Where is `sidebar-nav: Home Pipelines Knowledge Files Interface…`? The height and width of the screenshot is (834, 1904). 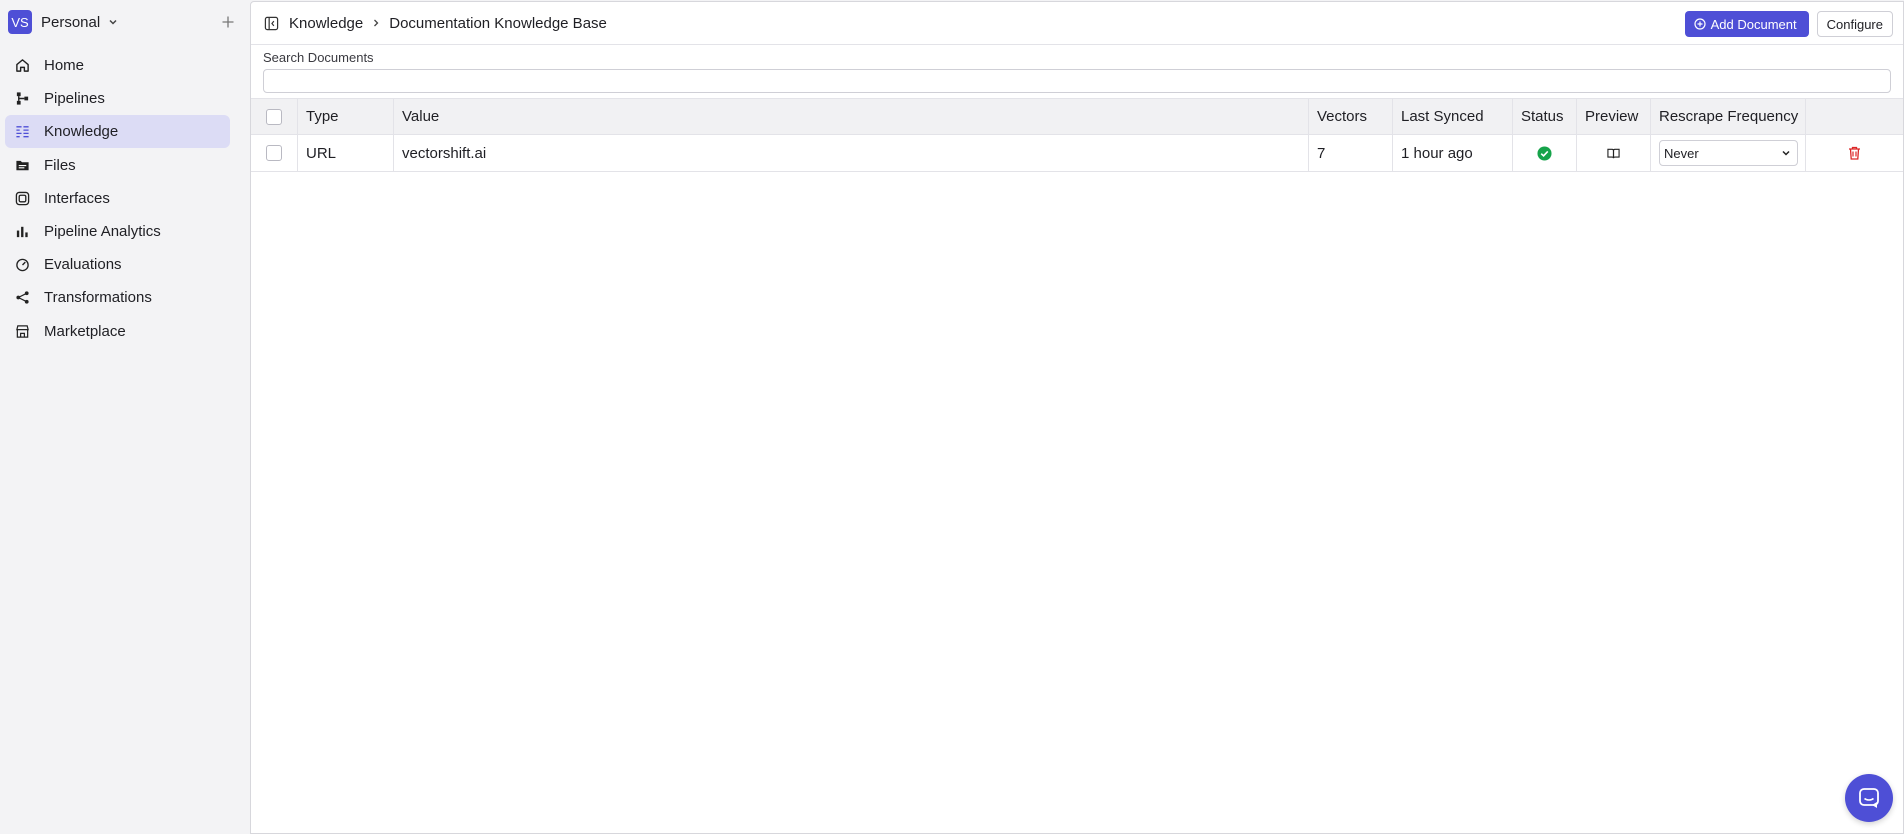
sidebar-nav: Home Pipelines Knowledge Files Interface… is located at coordinates (117, 198).